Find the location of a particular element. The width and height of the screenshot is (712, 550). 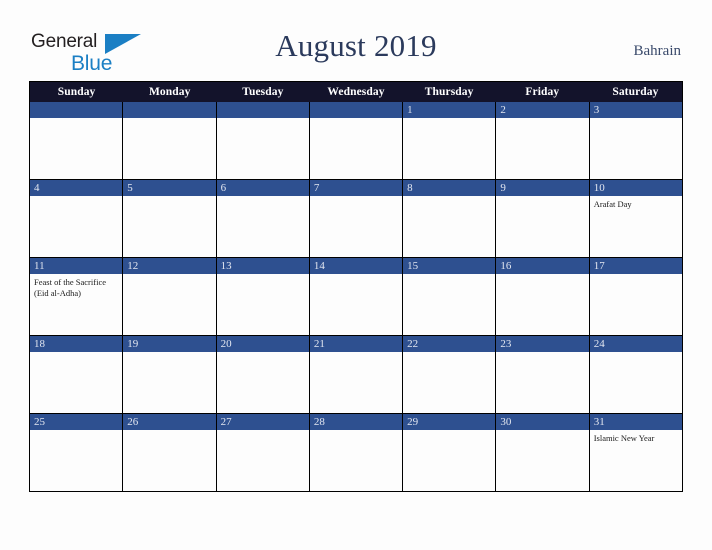

weekday-header-saturday: Saturday is located at coordinates (635, 92).